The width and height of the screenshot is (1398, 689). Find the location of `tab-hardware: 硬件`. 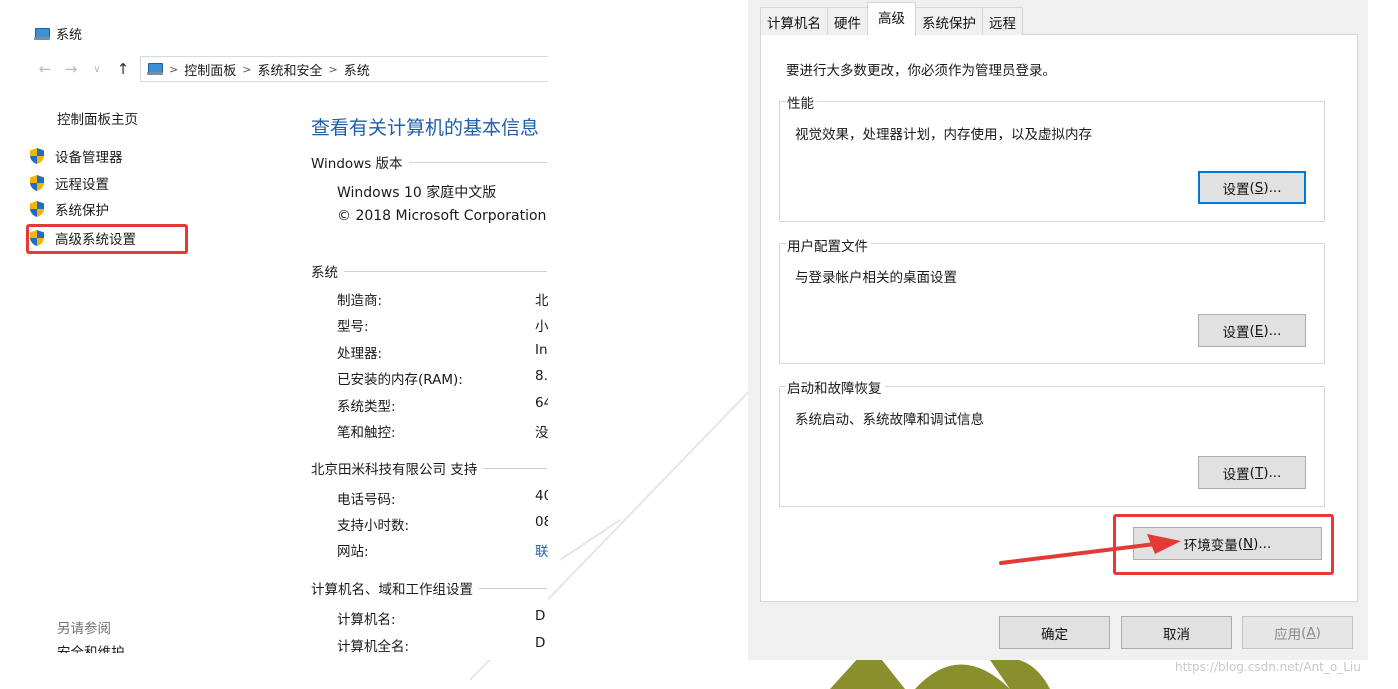

tab-hardware: 硬件 is located at coordinates (847, 21).